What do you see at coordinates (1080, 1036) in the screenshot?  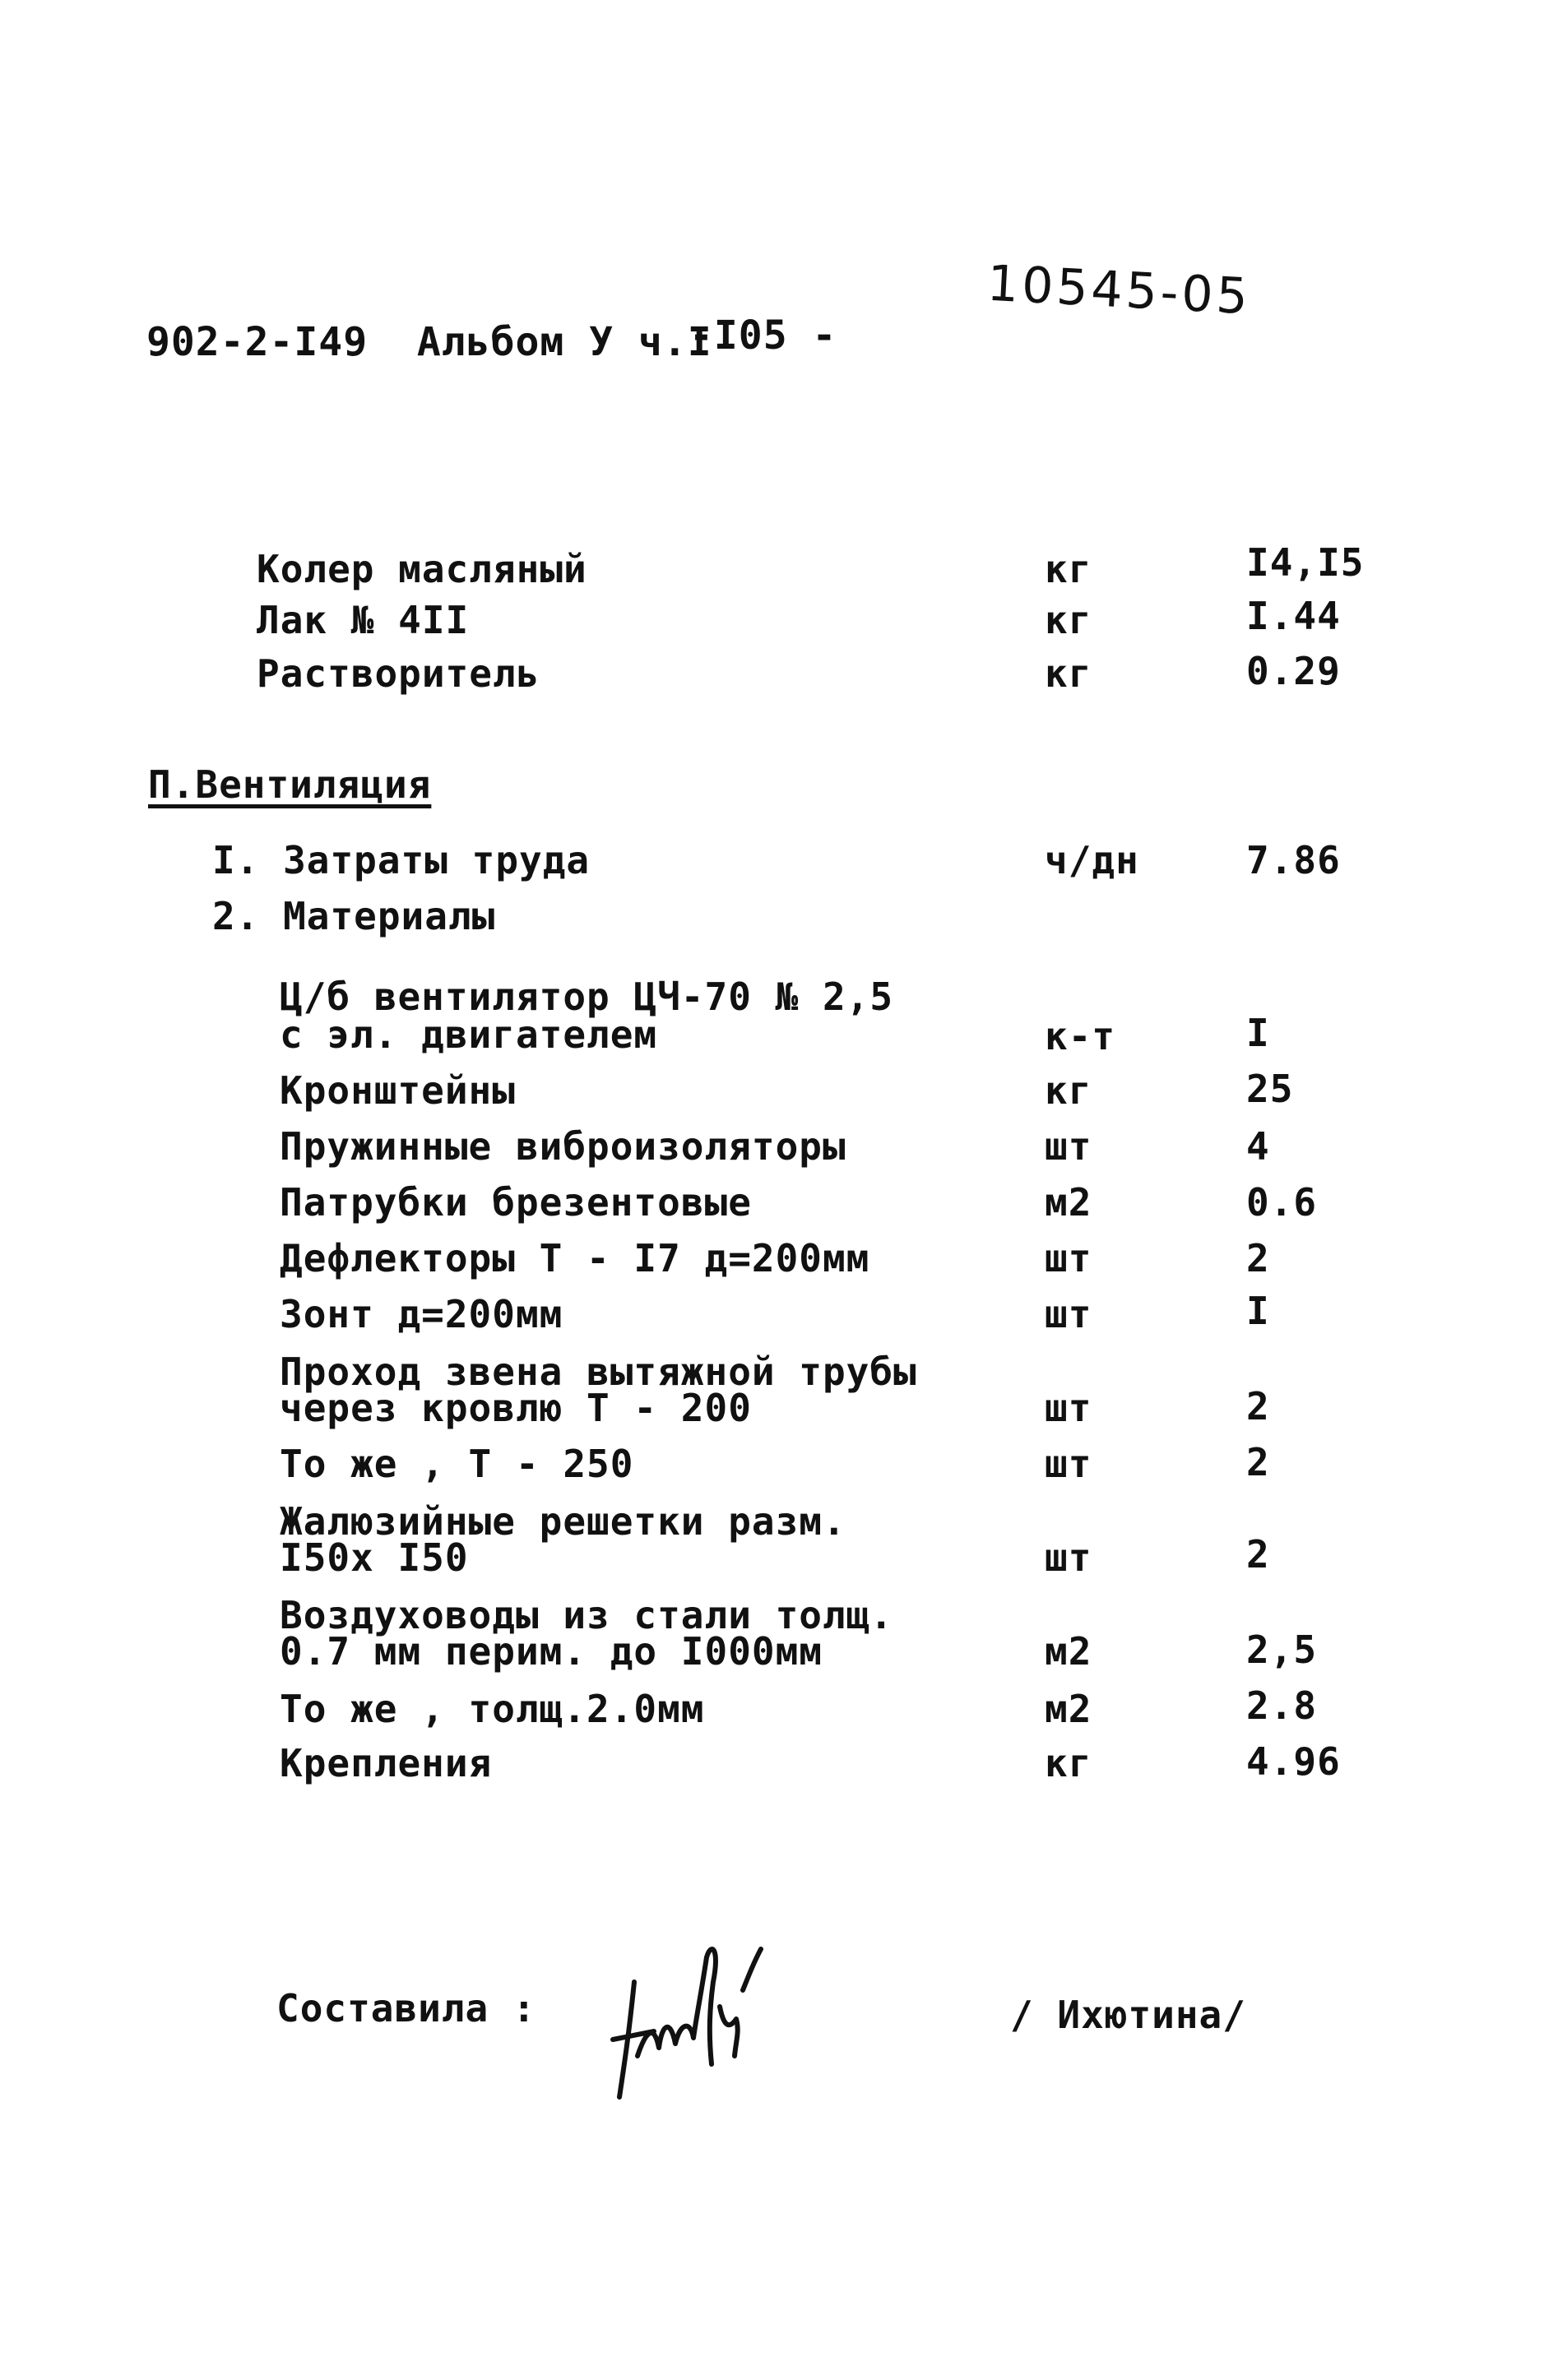 I see `item-unit: к-т` at bounding box center [1080, 1036].